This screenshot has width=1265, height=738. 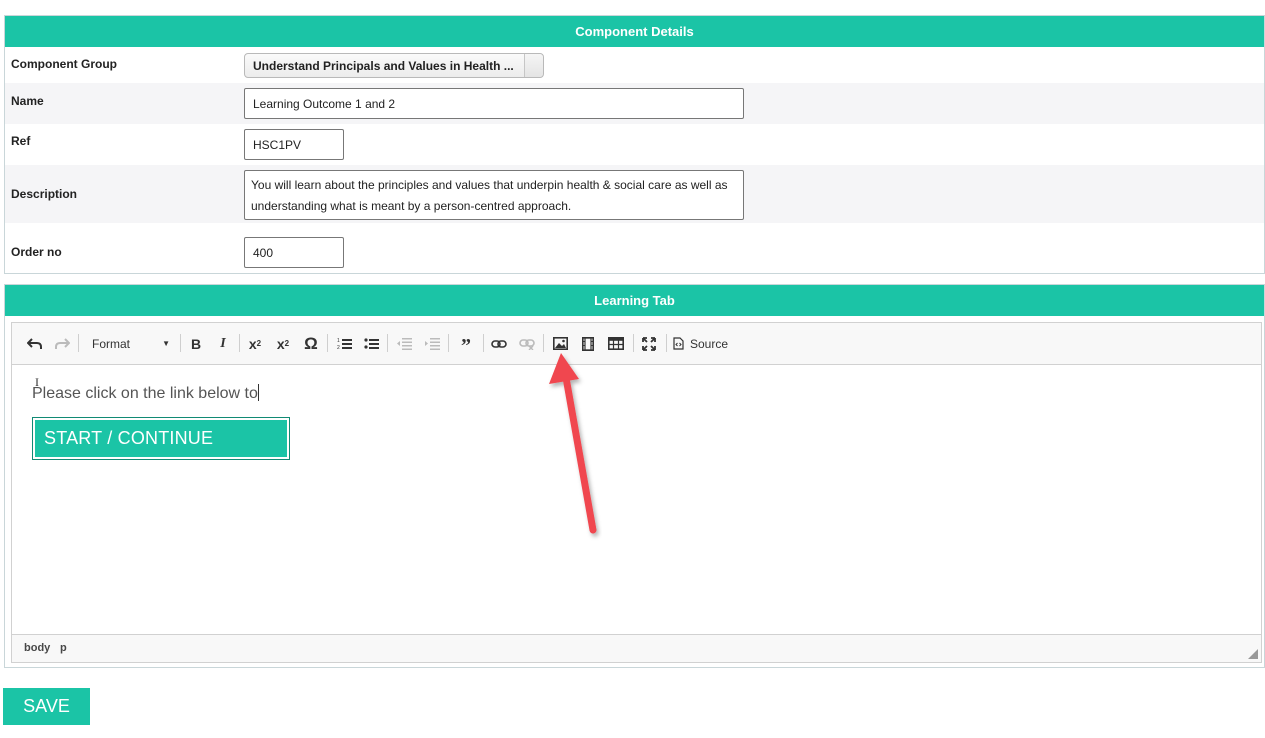 What do you see at coordinates (161, 453) in the screenshot?
I see `start-continue-course-button: START / CONTINUE COURSE` at bounding box center [161, 453].